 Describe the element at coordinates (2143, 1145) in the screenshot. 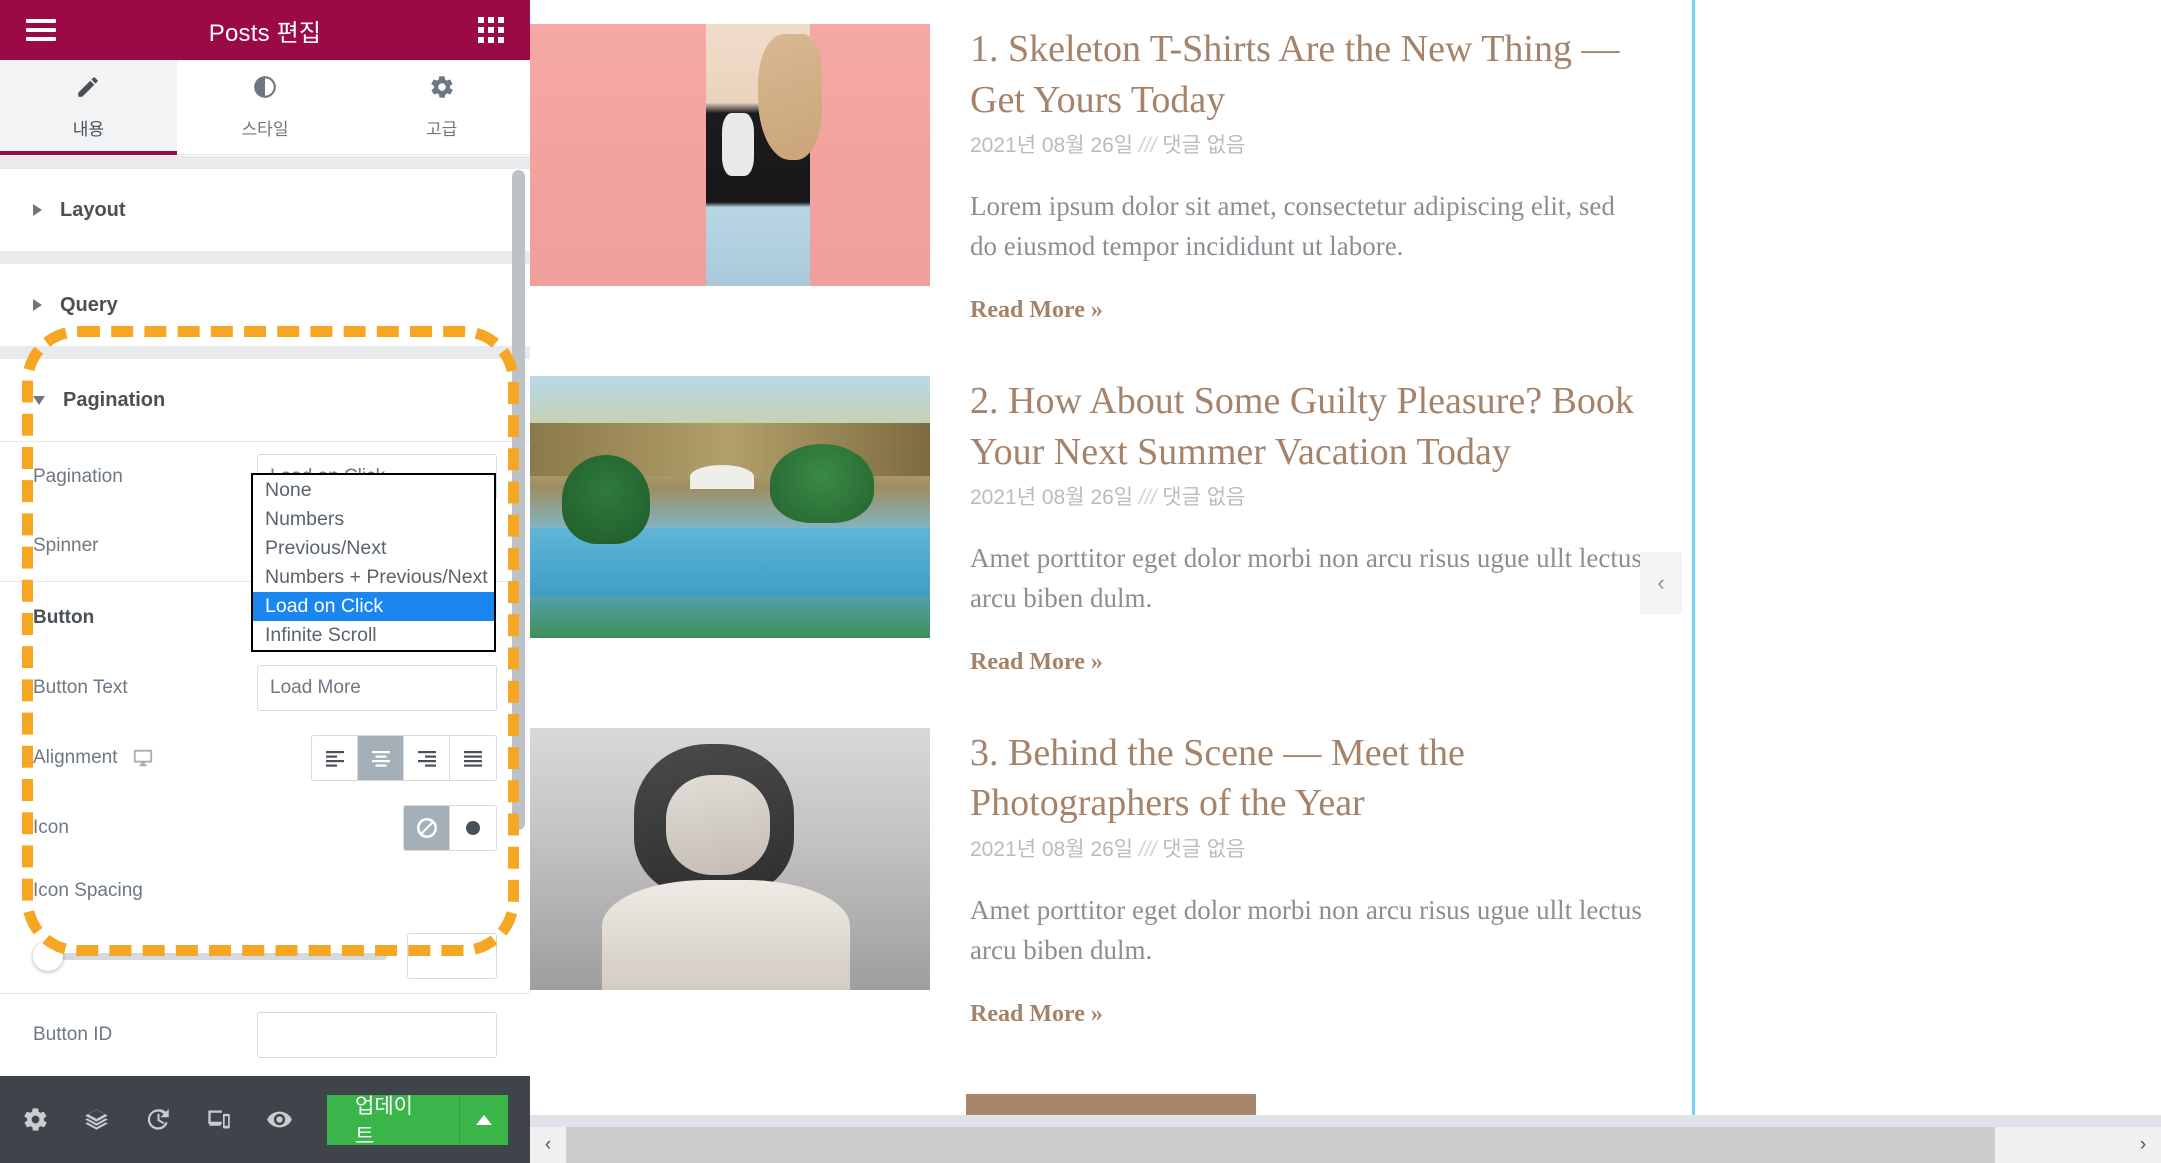

I see `scroll-right-arrow: ›` at that location.